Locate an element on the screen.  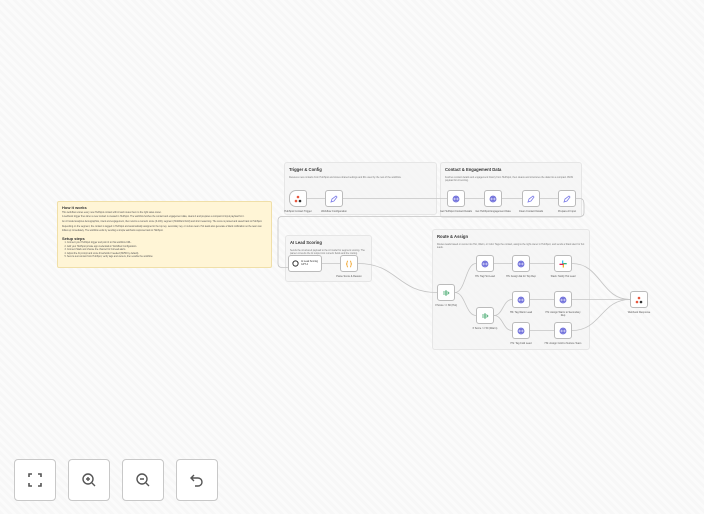
connection-slack-respond is located at coordinates (601, 281).